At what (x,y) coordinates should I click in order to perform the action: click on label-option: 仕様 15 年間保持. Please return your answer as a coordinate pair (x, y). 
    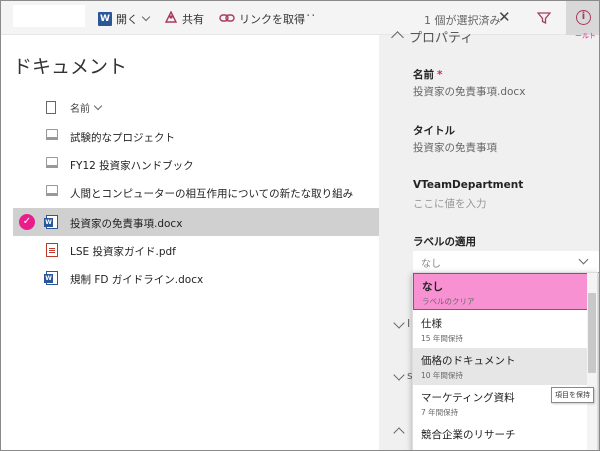
    Looking at the image, I should click on (500, 329).